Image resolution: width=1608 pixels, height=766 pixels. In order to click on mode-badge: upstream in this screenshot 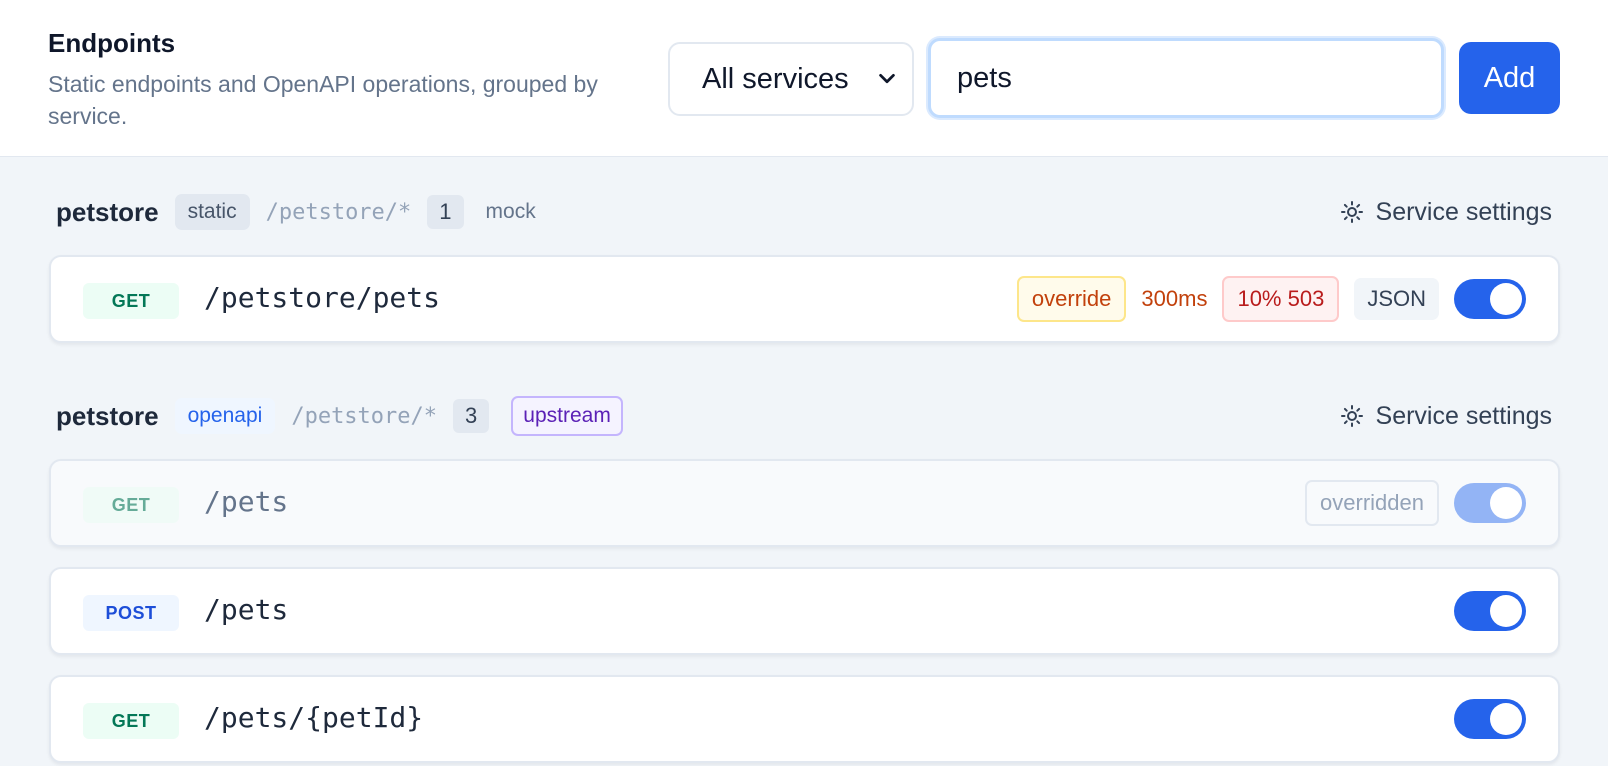, I will do `click(567, 416)`.